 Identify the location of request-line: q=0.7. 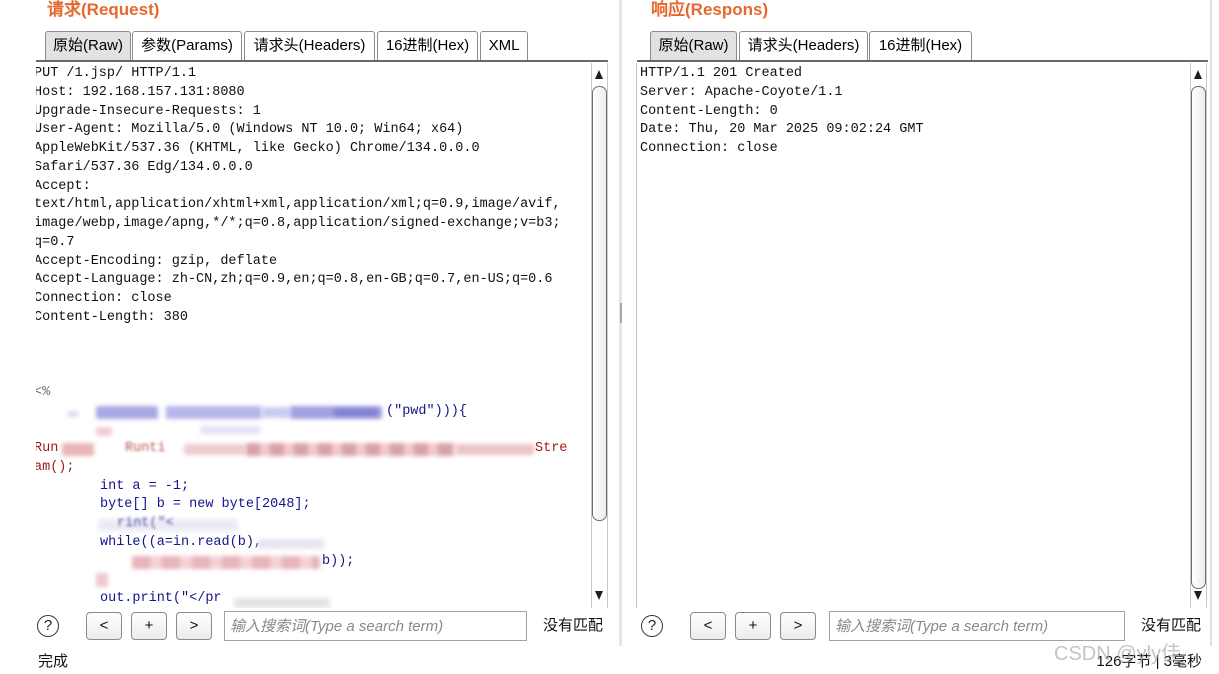
(55, 242).